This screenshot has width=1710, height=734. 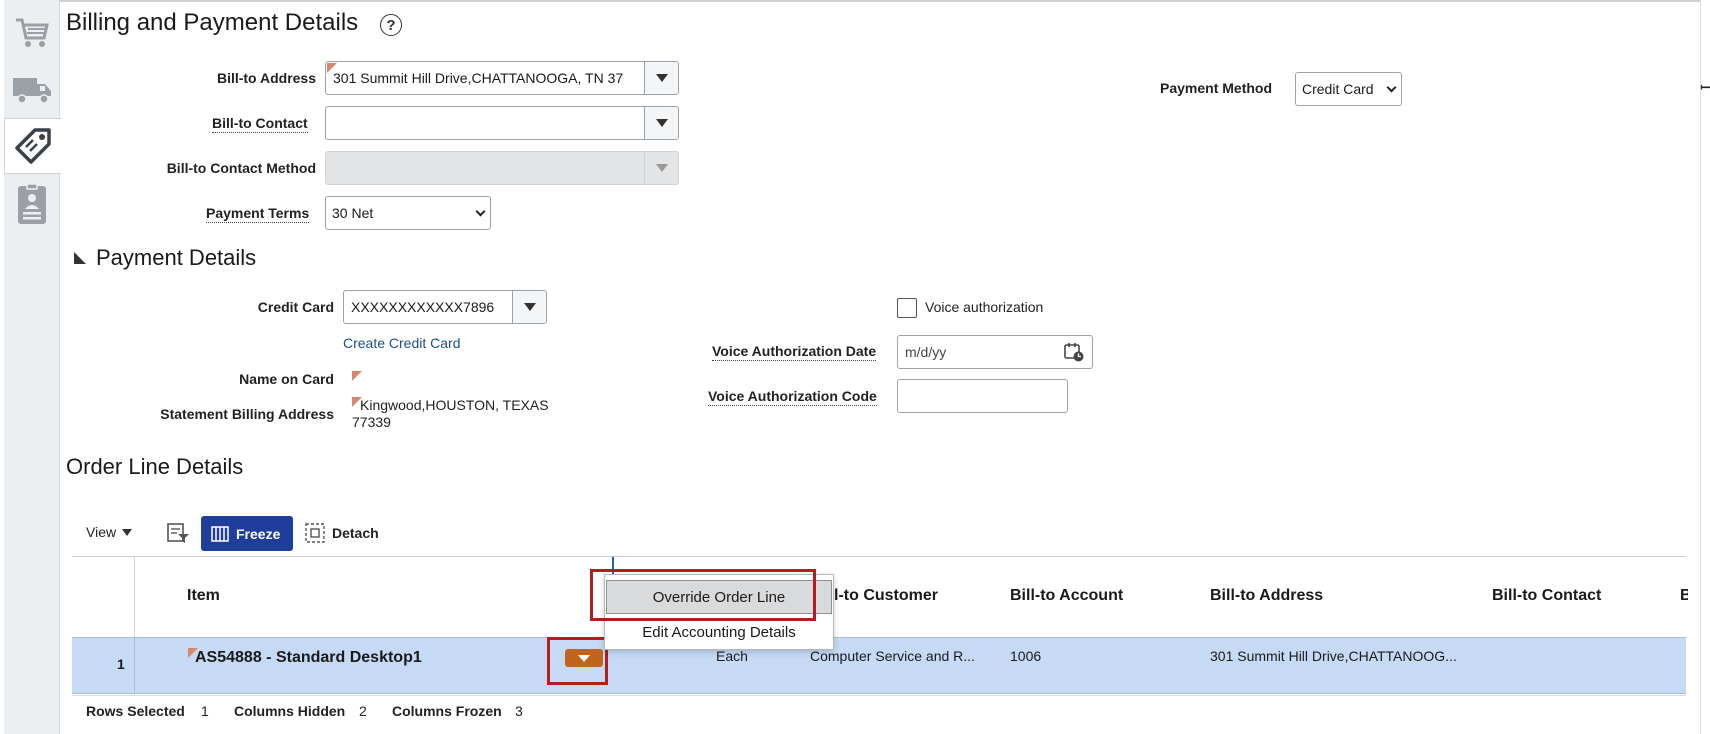 What do you see at coordinates (485, 168) in the screenshot?
I see `bill-to-contact-method-input` at bounding box center [485, 168].